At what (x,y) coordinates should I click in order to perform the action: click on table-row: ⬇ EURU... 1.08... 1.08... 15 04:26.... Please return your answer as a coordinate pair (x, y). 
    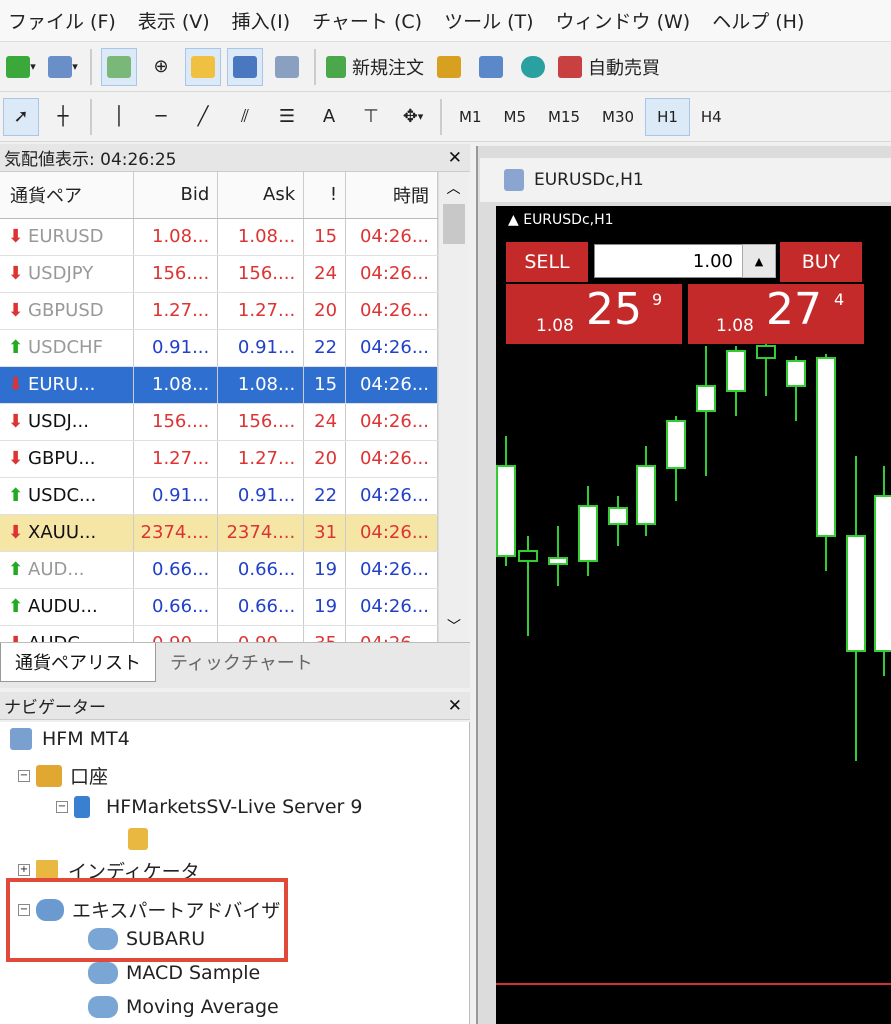
    Looking at the image, I should click on (219, 385).